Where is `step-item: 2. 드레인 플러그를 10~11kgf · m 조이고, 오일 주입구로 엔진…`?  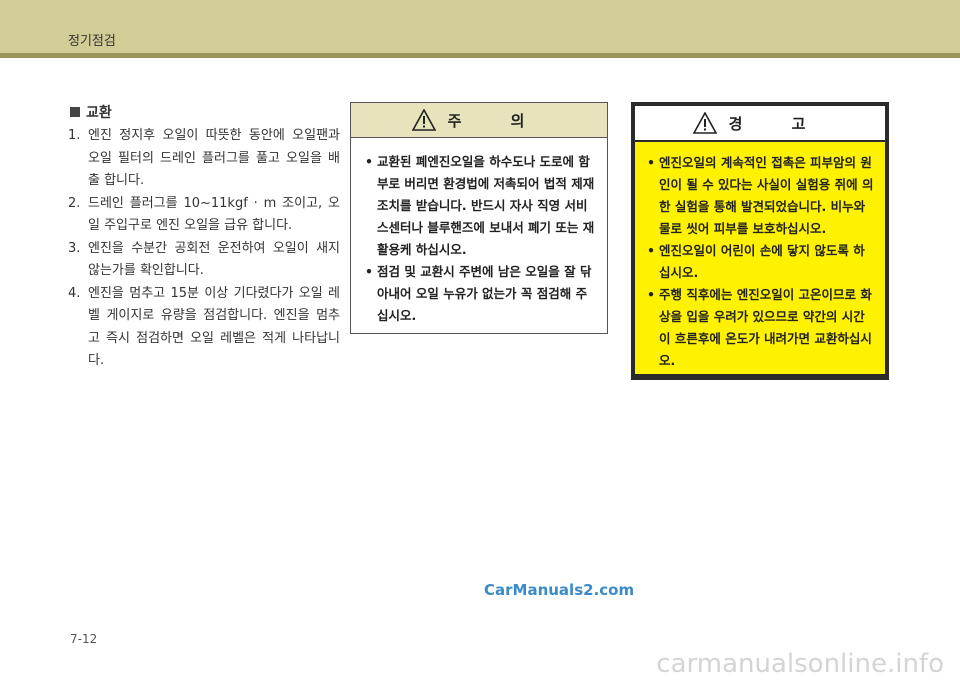 step-item: 2. 드레인 플러그를 10~11kgf · m 조이고, 오일 주입구로 엔진… is located at coordinates (204, 215).